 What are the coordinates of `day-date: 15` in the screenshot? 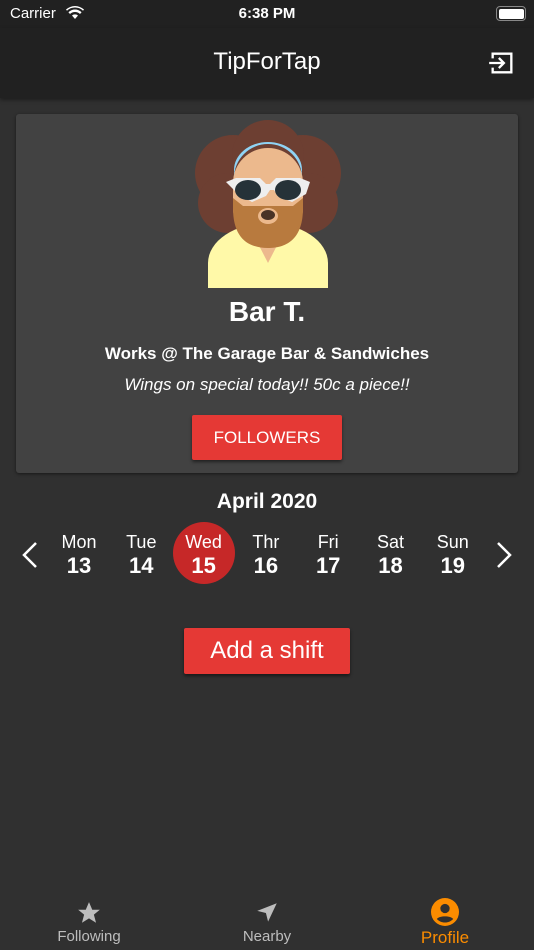 It's located at (203, 565).